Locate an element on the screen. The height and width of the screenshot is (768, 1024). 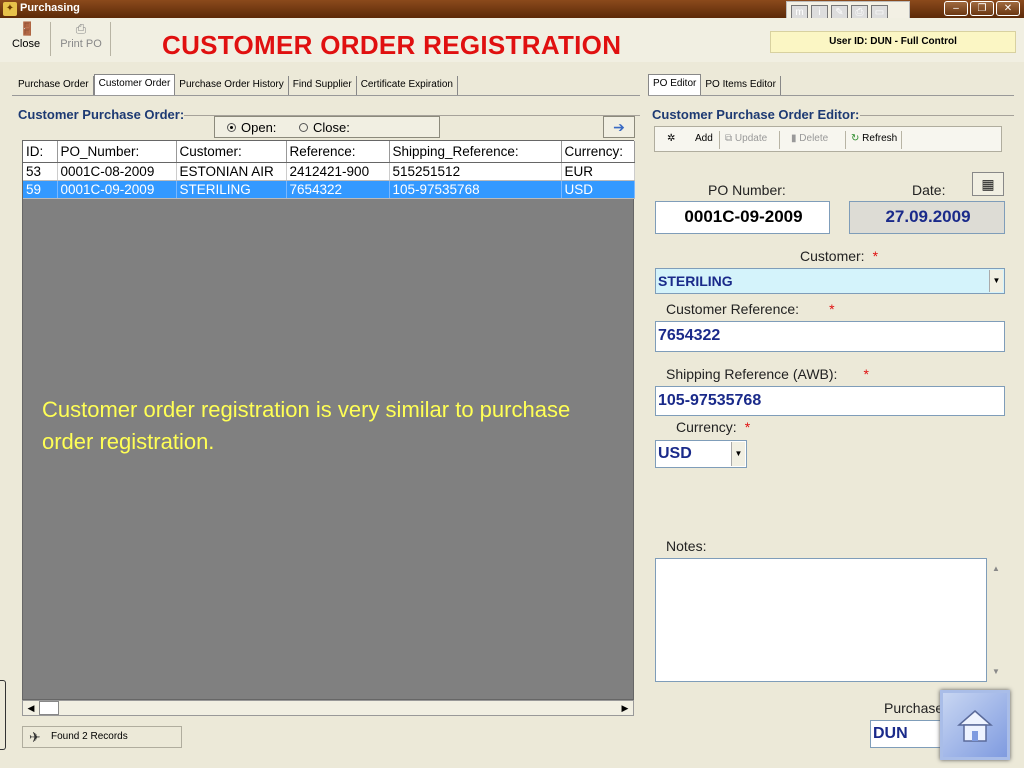
scroll-left-icon: ◀ is located at coordinates (31, 708).